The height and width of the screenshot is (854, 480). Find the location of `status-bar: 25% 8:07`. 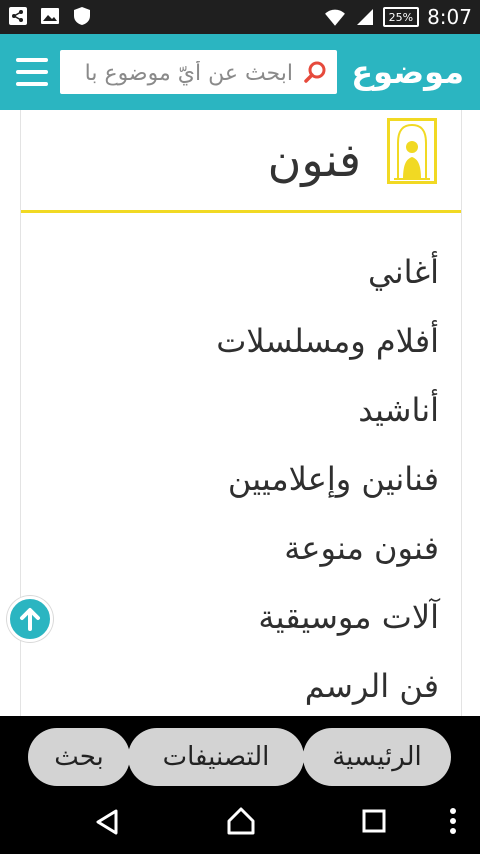

status-bar: 25% 8:07 is located at coordinates (240, 17).